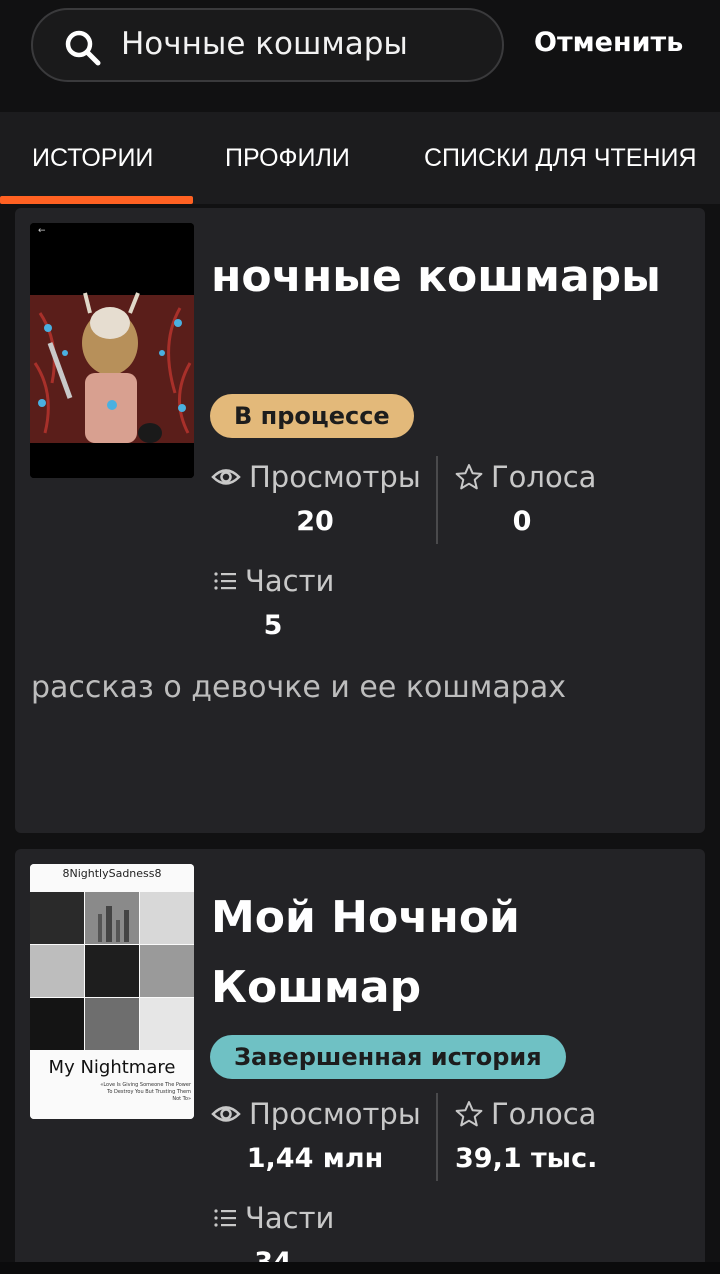 This screenshot has height=1274, width=720. What do you see at coordinates (522, 521) in the screenshot?
I see `votes-count: 0` at bounding box center [522, 521].